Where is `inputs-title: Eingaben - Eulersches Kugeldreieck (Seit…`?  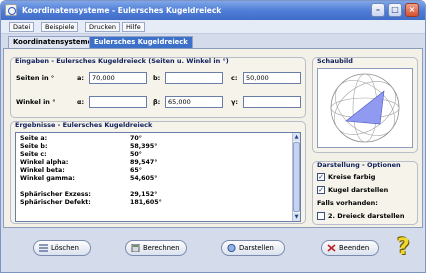 inputs-title: Eingaben - Eulersches Kugeldreieck (Seit… is located at coordinates (122, 61).